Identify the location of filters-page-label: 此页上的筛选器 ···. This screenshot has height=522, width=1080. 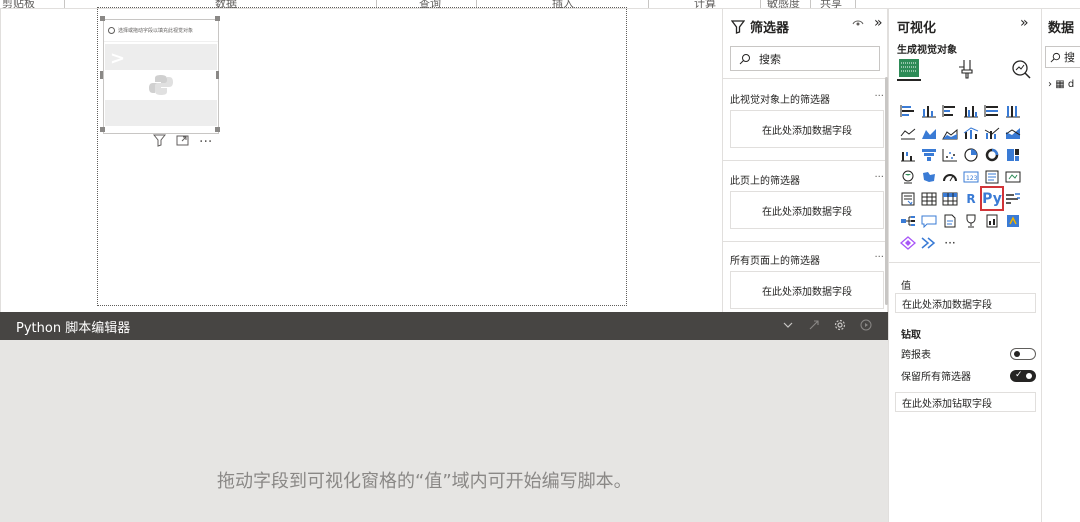
(807, 179).